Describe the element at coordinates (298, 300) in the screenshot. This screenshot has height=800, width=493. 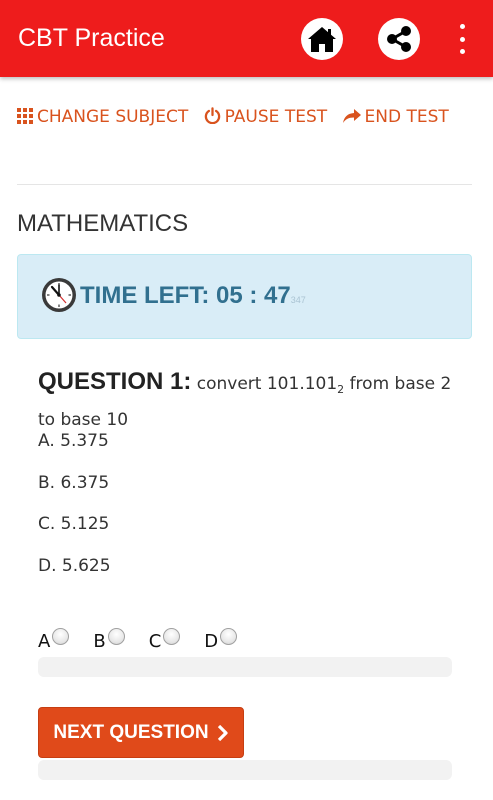
I see `seconds-remaining: 347` at that location.